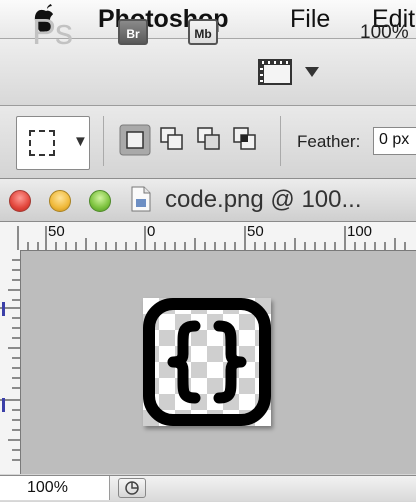 The image size is (416, 502). Describe the element at coordinates (210, 140) in the screenshot. I see `subtract-from-selection-button` at that location.